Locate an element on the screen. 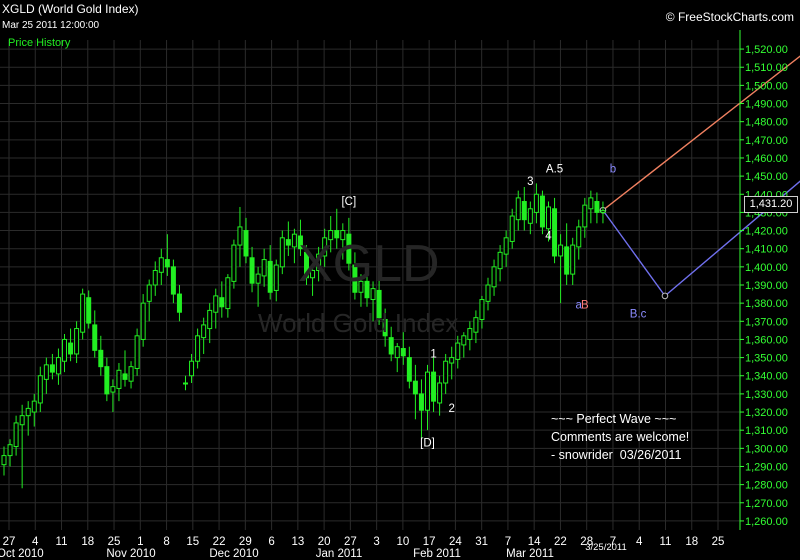  y-tick-label: 1,380.00 is located at coordinates (766, 304).